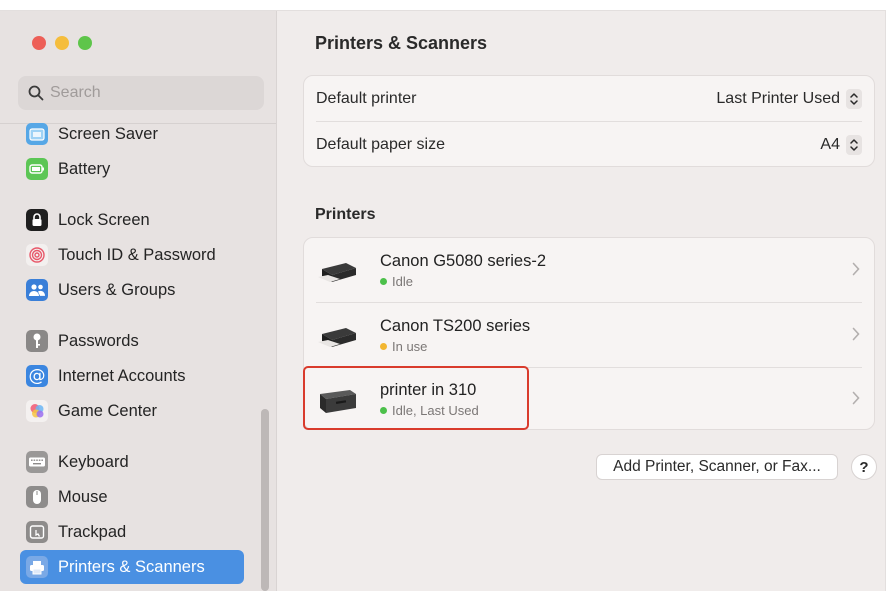 The width and height of the screenshot is (887, 591). I want to click on printer-name: Canon TS200 series, so click(455, 326).